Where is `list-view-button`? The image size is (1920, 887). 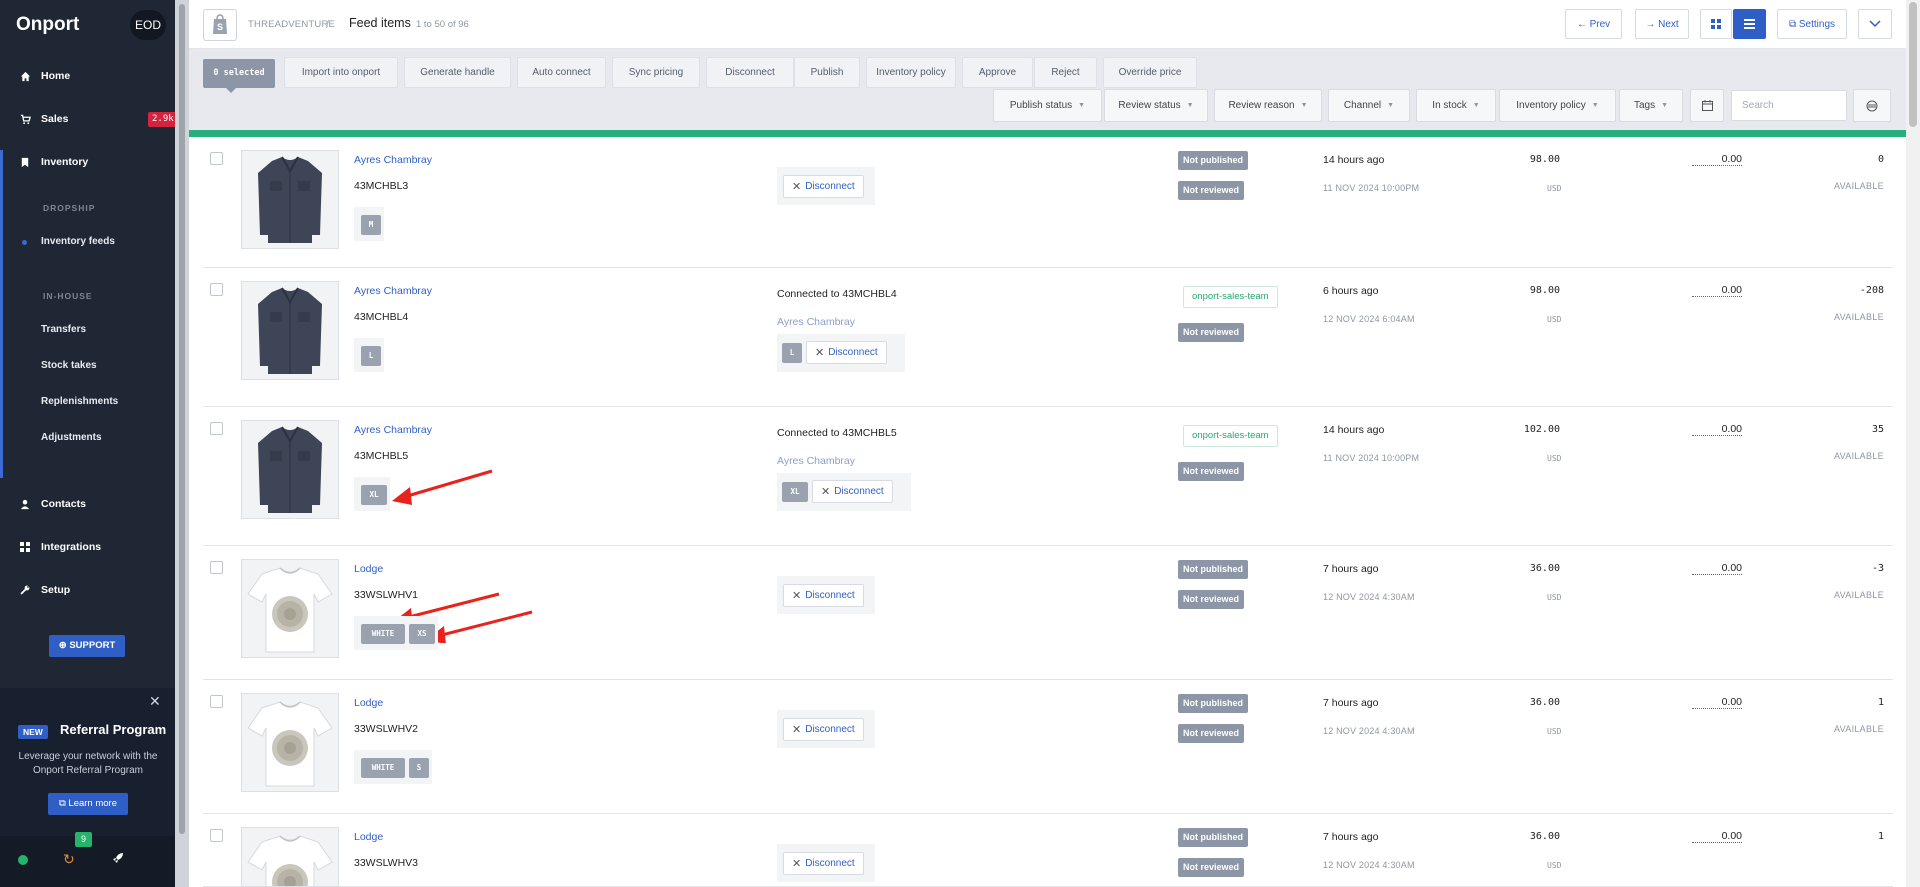 list-view-button is located at coordinates (1749, 24).